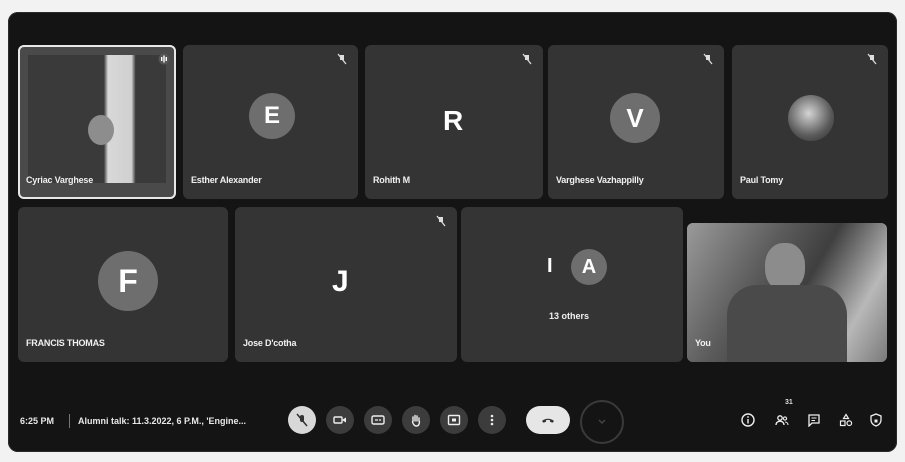 The height and width of the screenshot is (462, 905). What do you see at coordinates (128, 281) in the screenshot?
I see `participant-avatar: F` at bounding box center [128, 281].